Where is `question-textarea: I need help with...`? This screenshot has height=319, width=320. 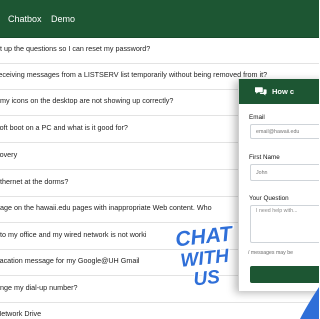 question-textarea: I need help with... is located at coordinates (284, 224).